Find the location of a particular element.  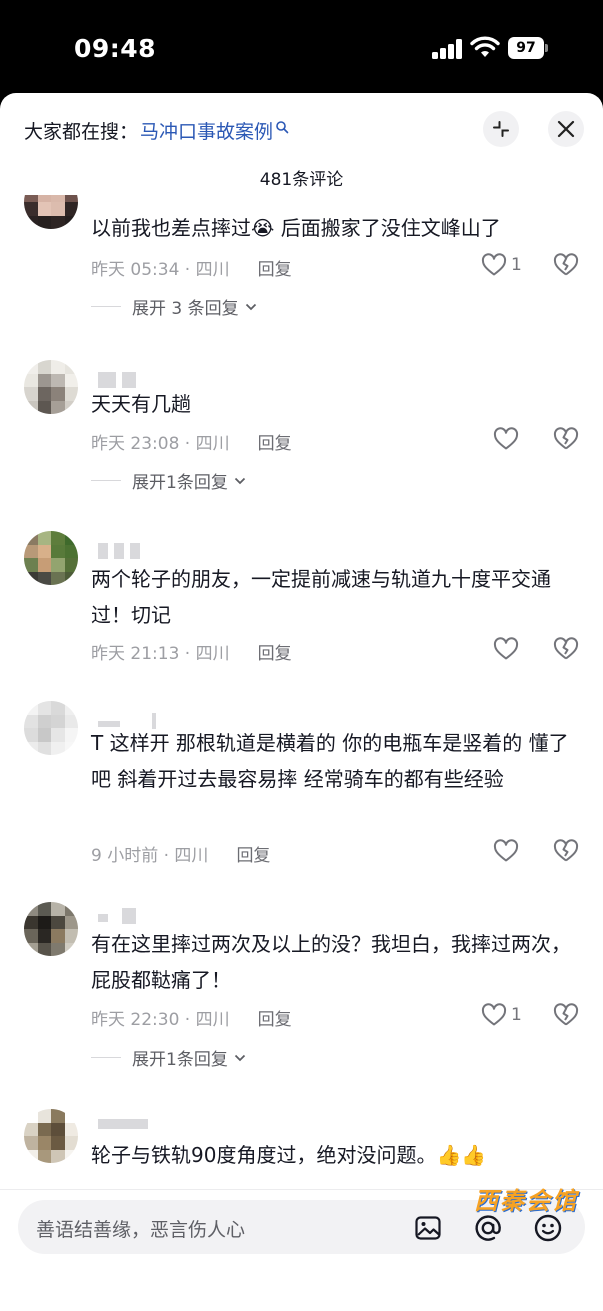

wifi-icon is located at coordinates (485, 46).